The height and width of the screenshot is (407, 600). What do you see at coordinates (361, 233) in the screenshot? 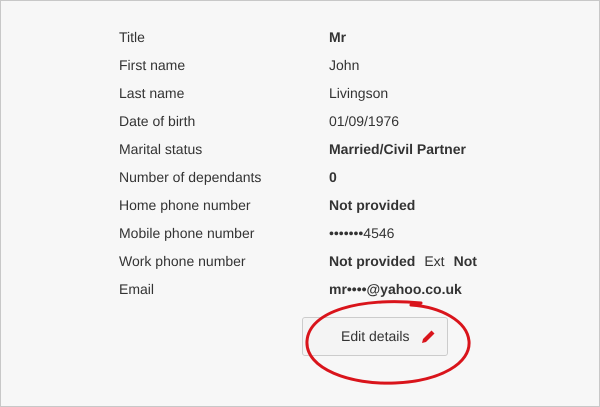
I see `field-value: •••••••4546` at bounding box center [361, 233].